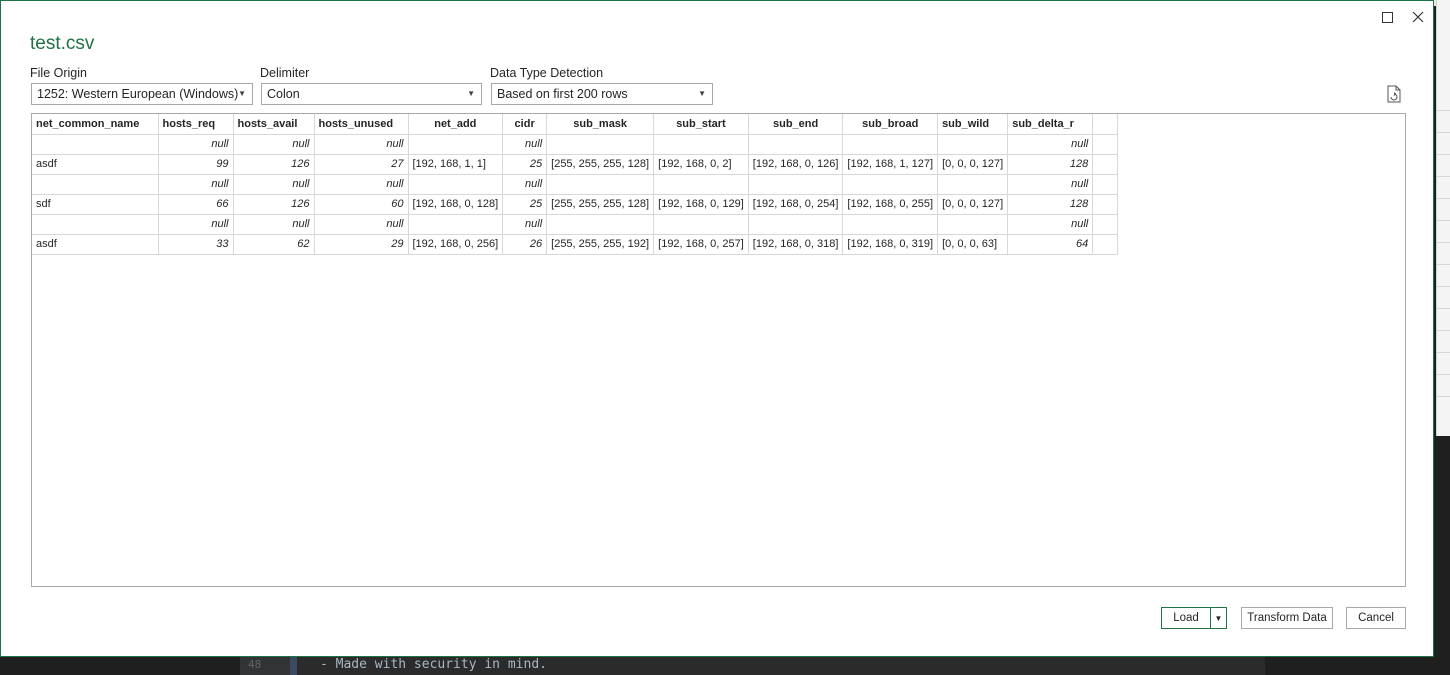 The width and height of the screenshot is (1450, 675). What do you see at coordinates (525, 244) in the screenshot?
I see `table-cell: 26` at bounding box center [525, 244].